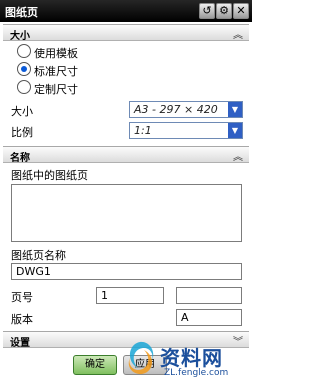 This screenshot has height=381, width=320. Describe the element at coordinates (20, 158) in the screenshot. I see `name-section-title: 名称` at that location.